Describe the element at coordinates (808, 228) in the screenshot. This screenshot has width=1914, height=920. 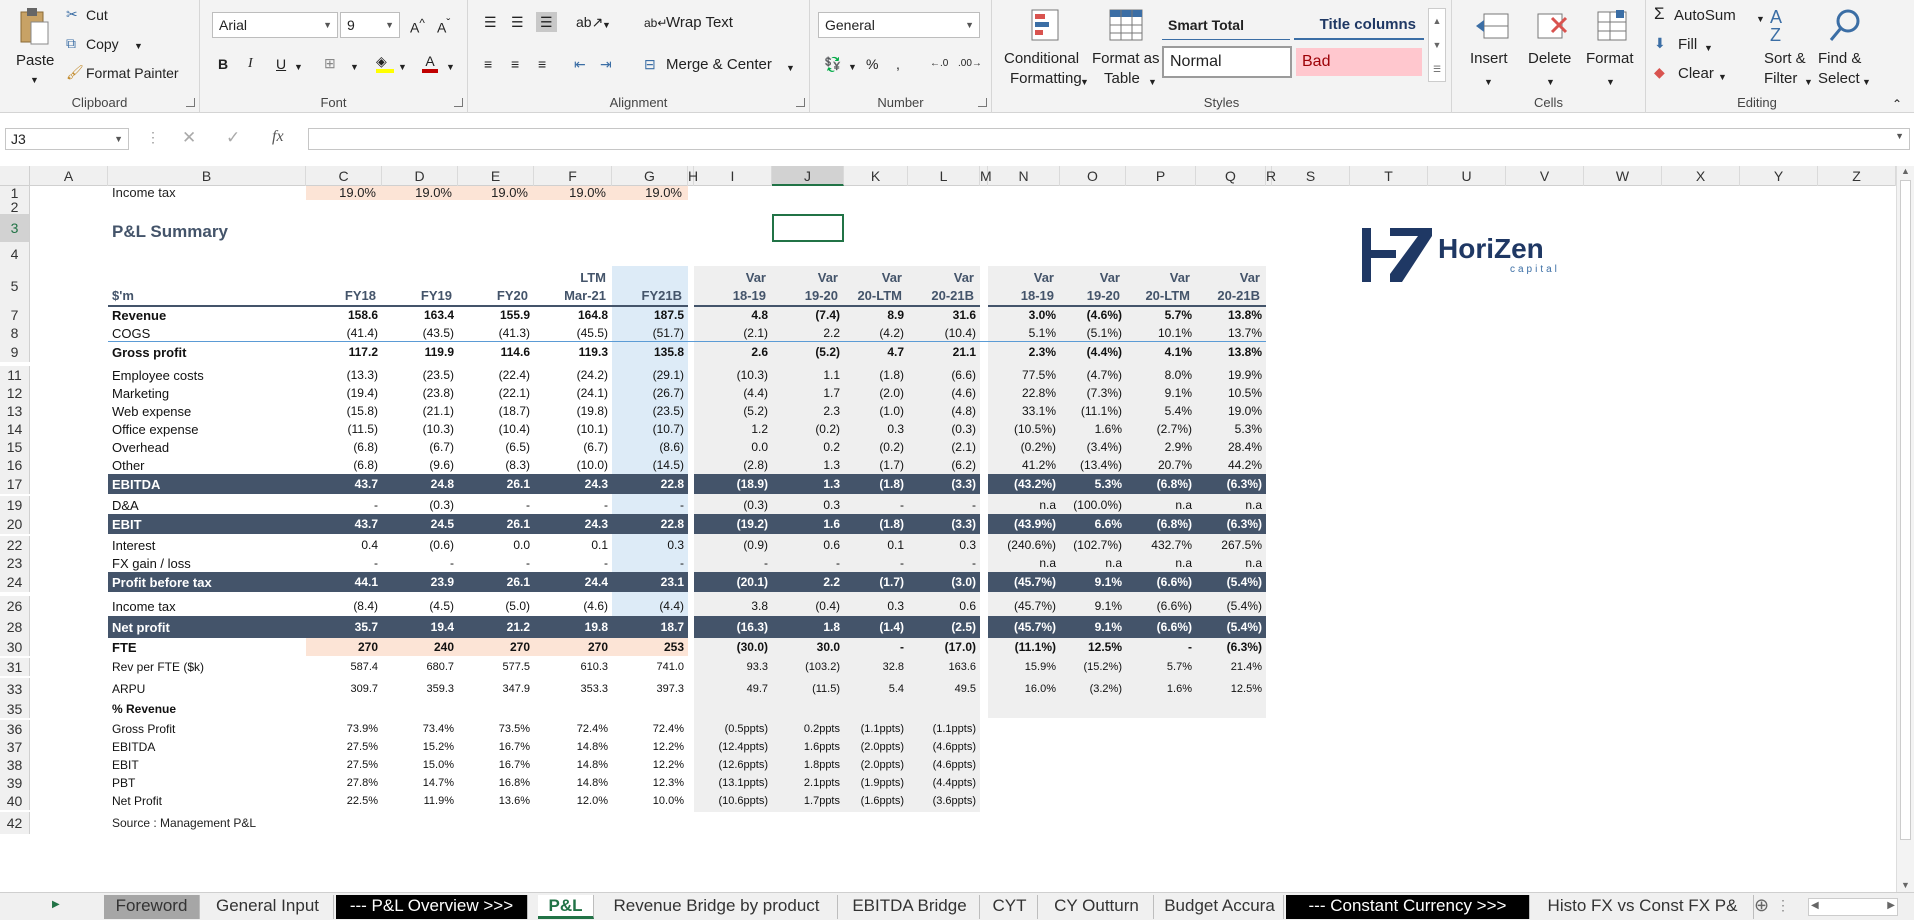
I see `selected-cell-j3` at that location.